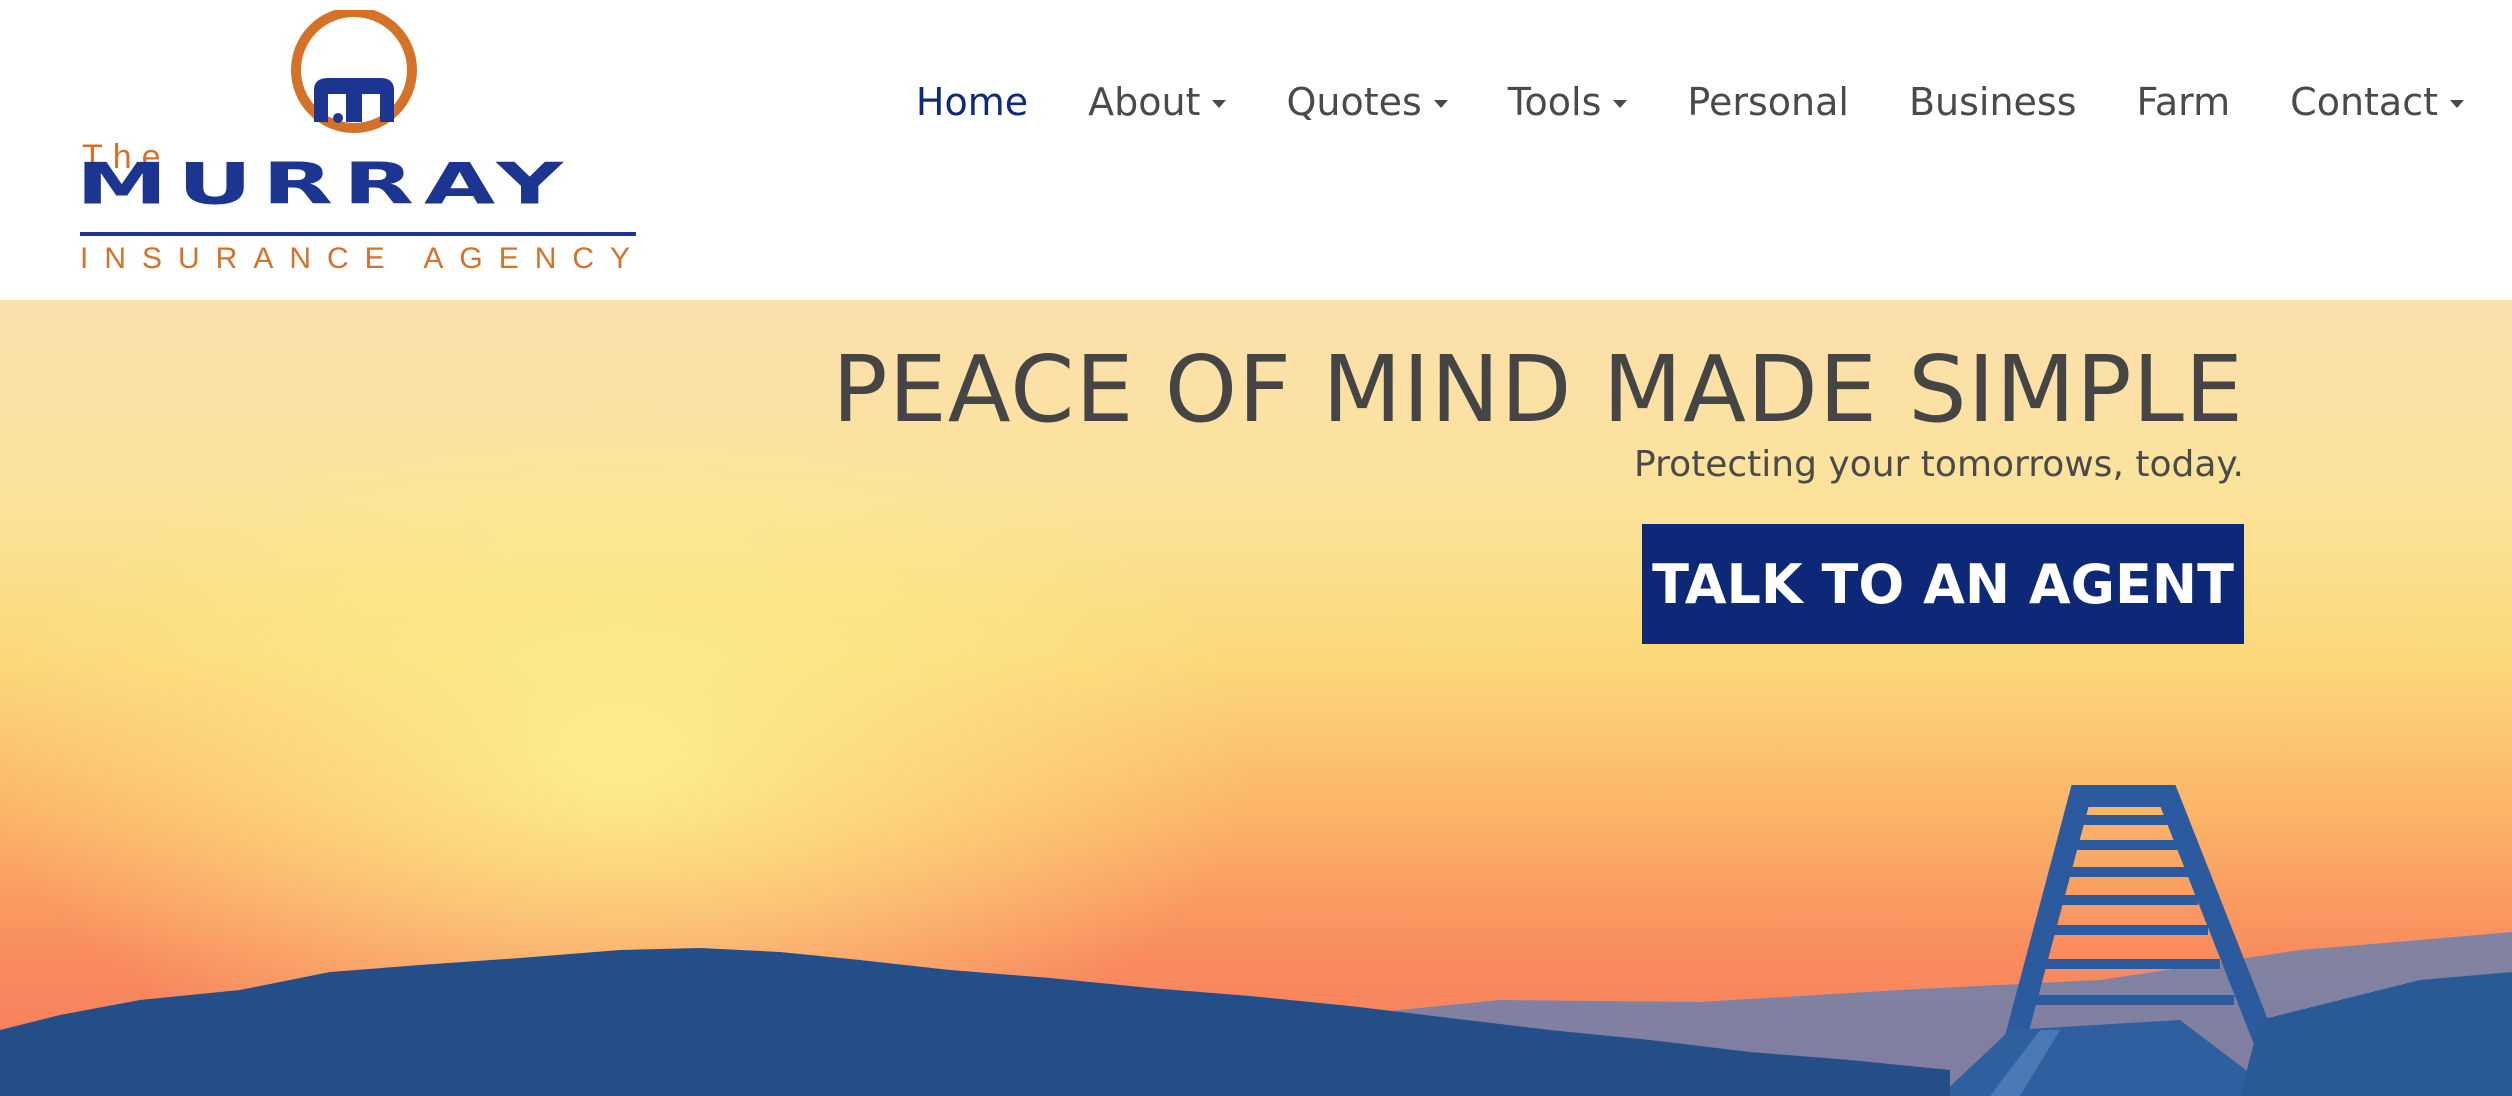 This screenshot has height=1096, width=2512. I want to click on nav-farm-label: Farm, so click(2183, 102).